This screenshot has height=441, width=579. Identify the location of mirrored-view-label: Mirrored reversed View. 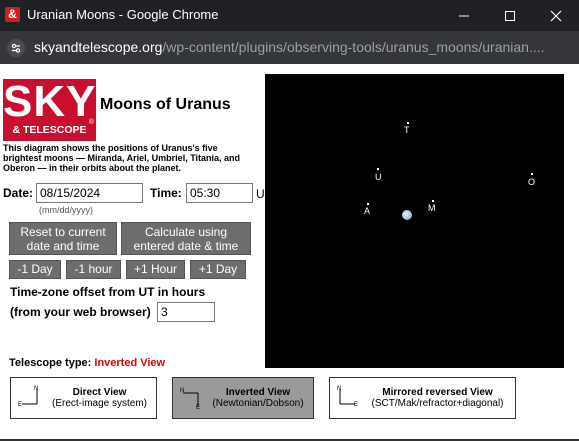
(437, 392).